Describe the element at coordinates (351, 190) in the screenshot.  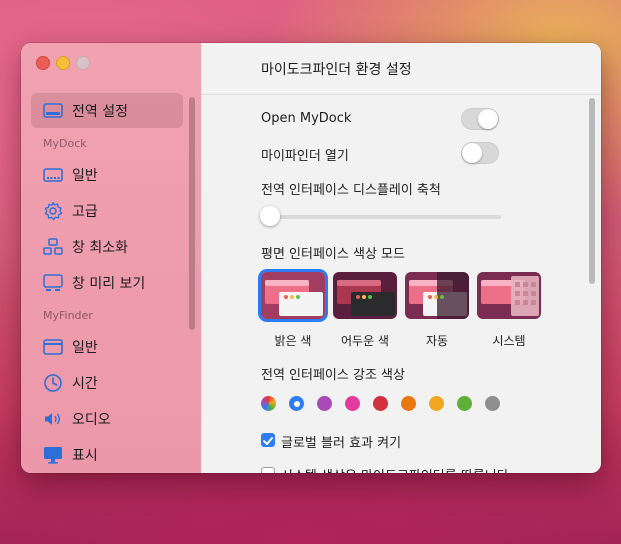
I see `display-scale-label: 전역 인터페이스 디스플레이 축척` at that location.